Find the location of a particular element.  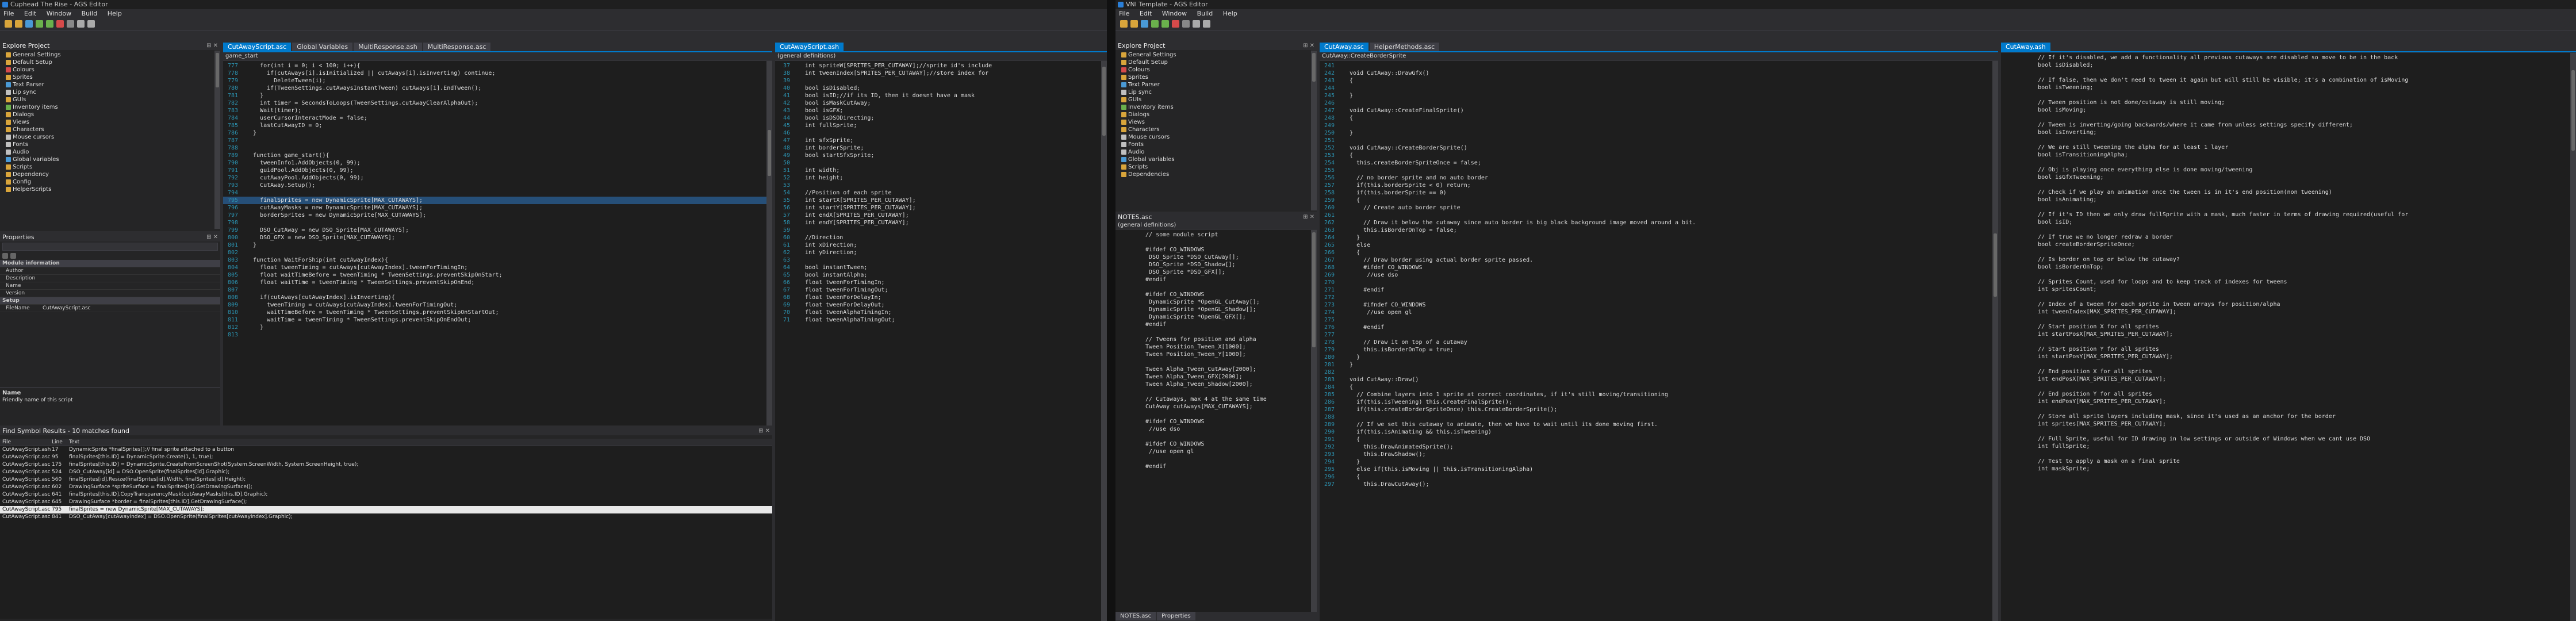

alphabetical-icon is located at coordinates (13, 256).